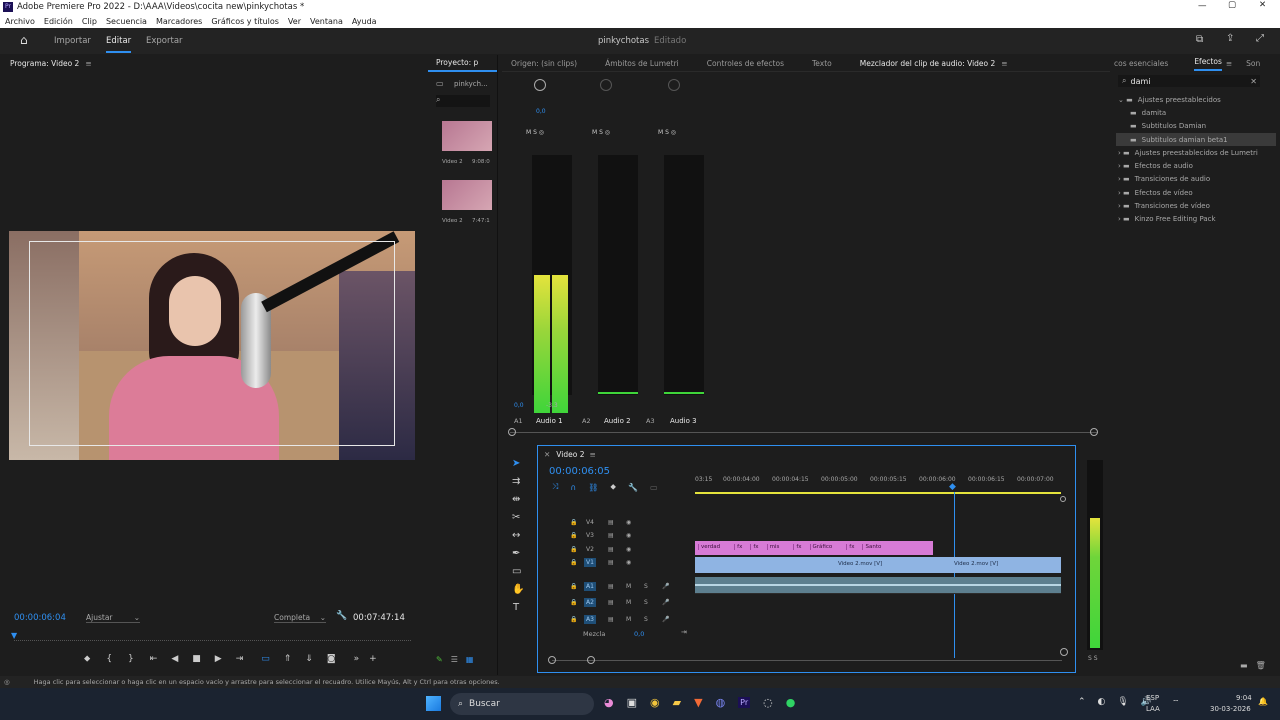  Describe the element at coordinates (72, 41) in the screenshot. I see `tab-importar: Importar` at that location.